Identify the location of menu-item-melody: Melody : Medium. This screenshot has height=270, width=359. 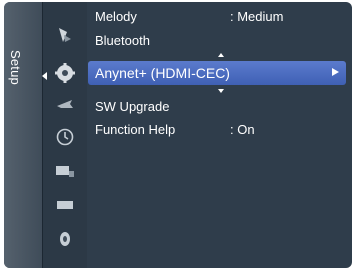
(217, 17).